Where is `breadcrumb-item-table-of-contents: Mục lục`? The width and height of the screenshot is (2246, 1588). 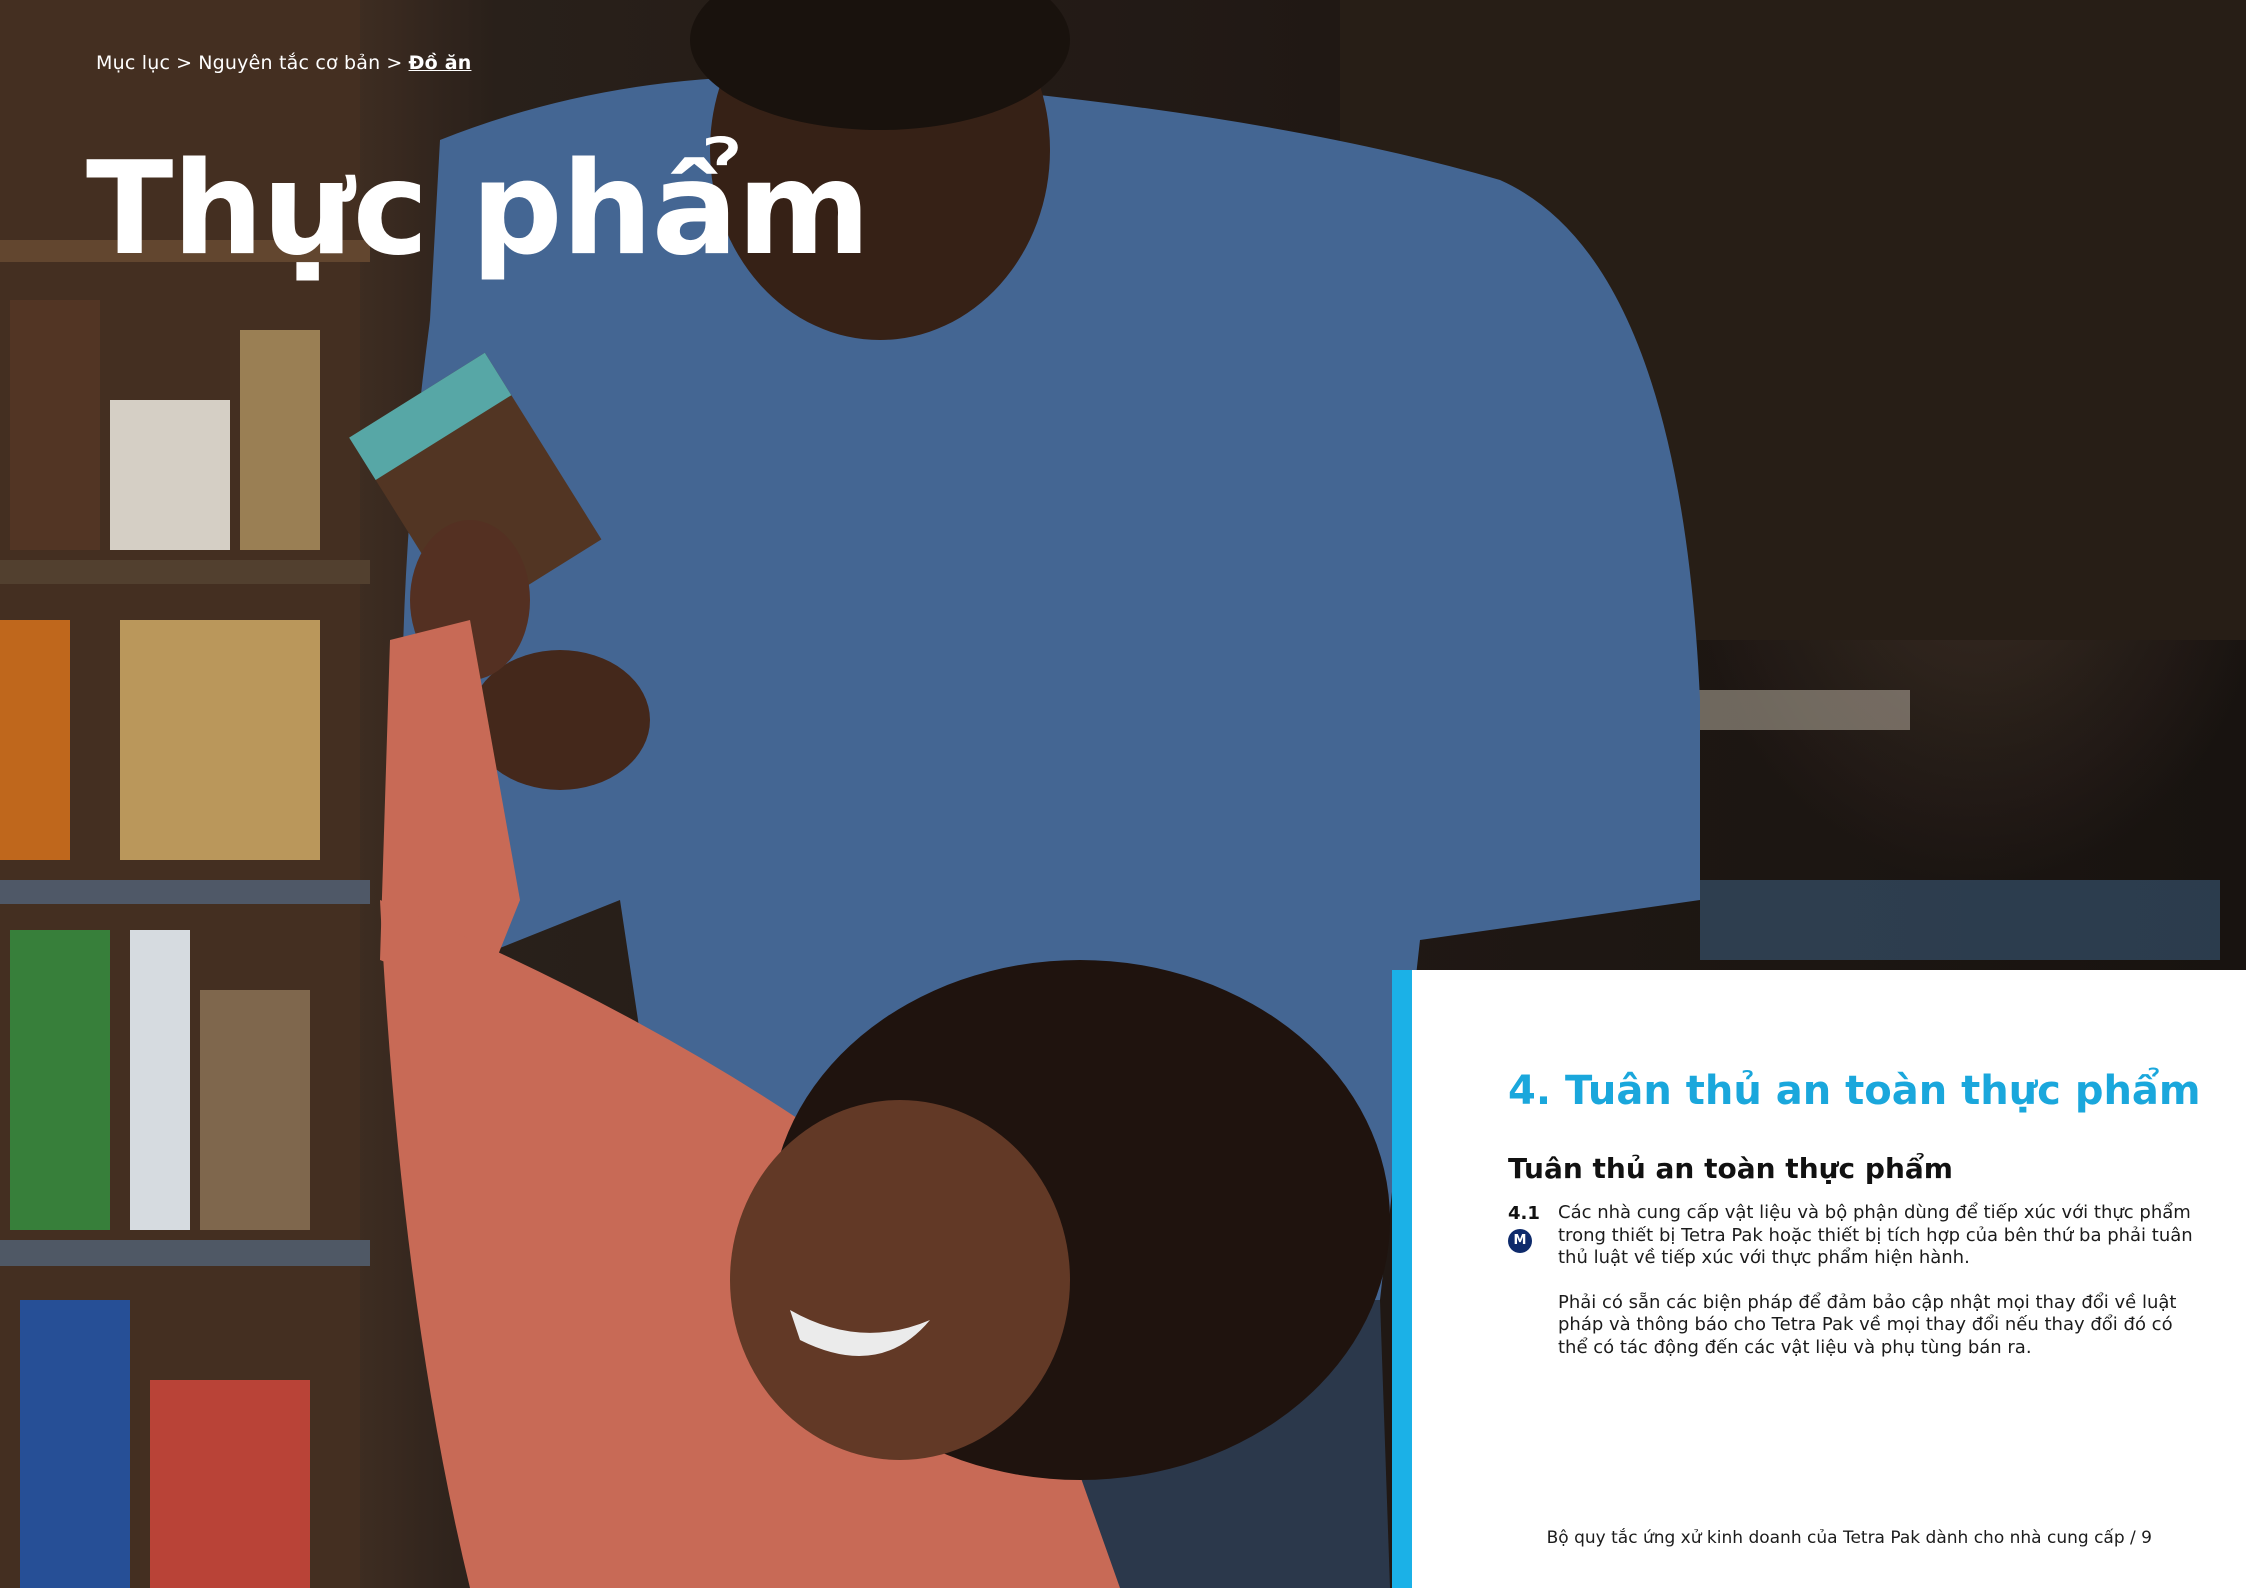
breadcrumb-item-table-of-contents: Mục lục is located at coordinates (133, 63).